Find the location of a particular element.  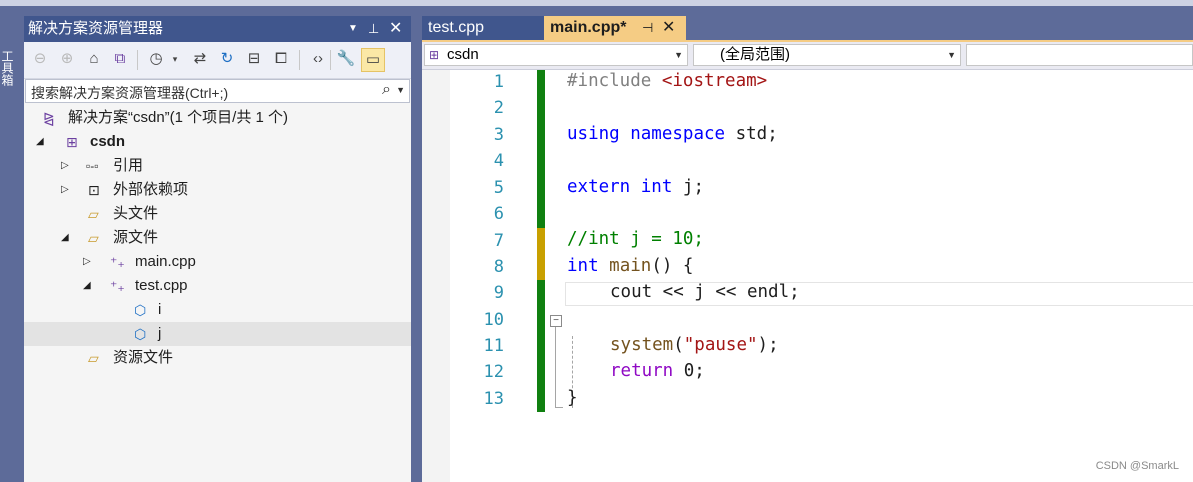

tree-item-resource-files: ▱ 资源文件 is located at coordinates (217, 358).